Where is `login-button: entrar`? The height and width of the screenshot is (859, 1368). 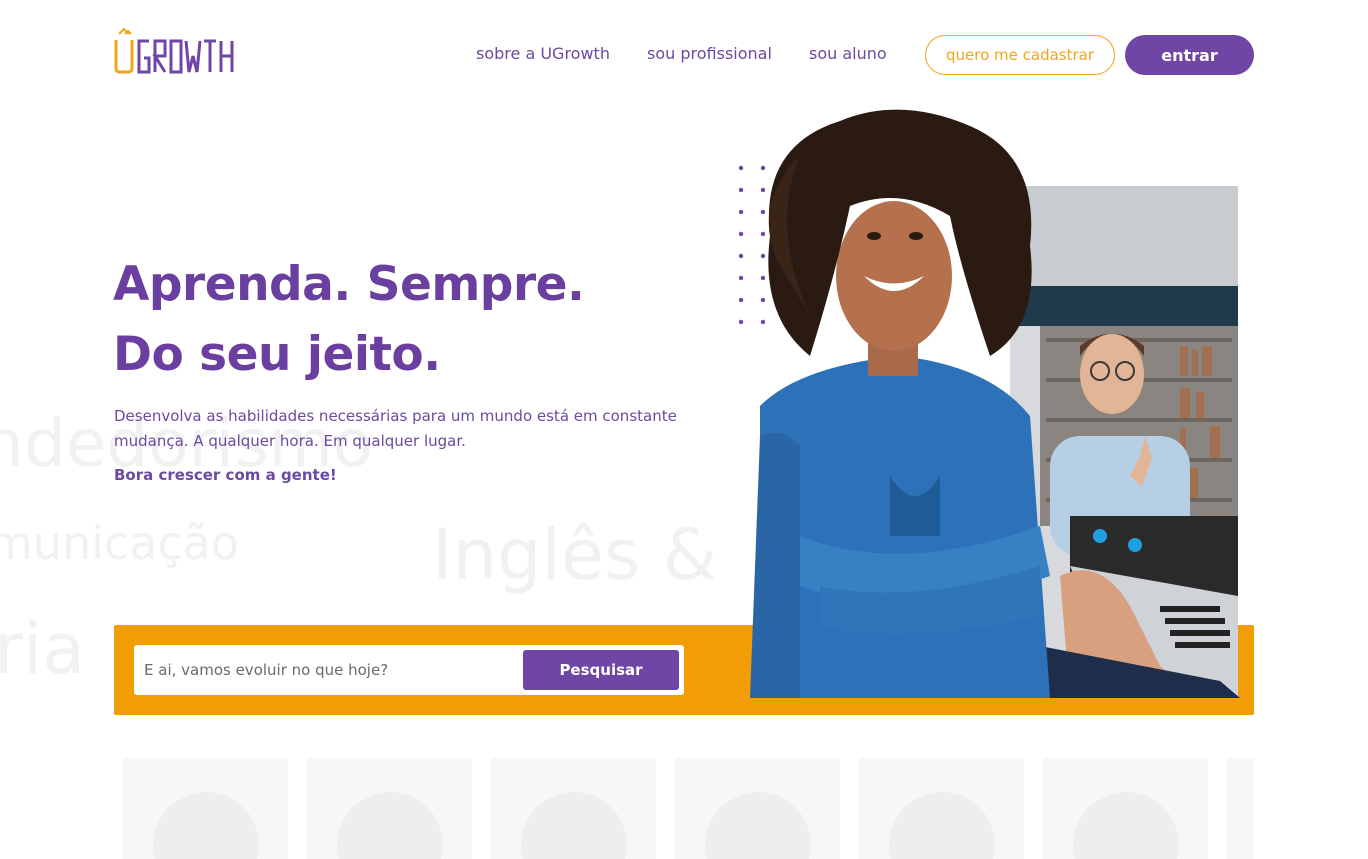
login-button: entrar is located at coordinates (1189, 55).